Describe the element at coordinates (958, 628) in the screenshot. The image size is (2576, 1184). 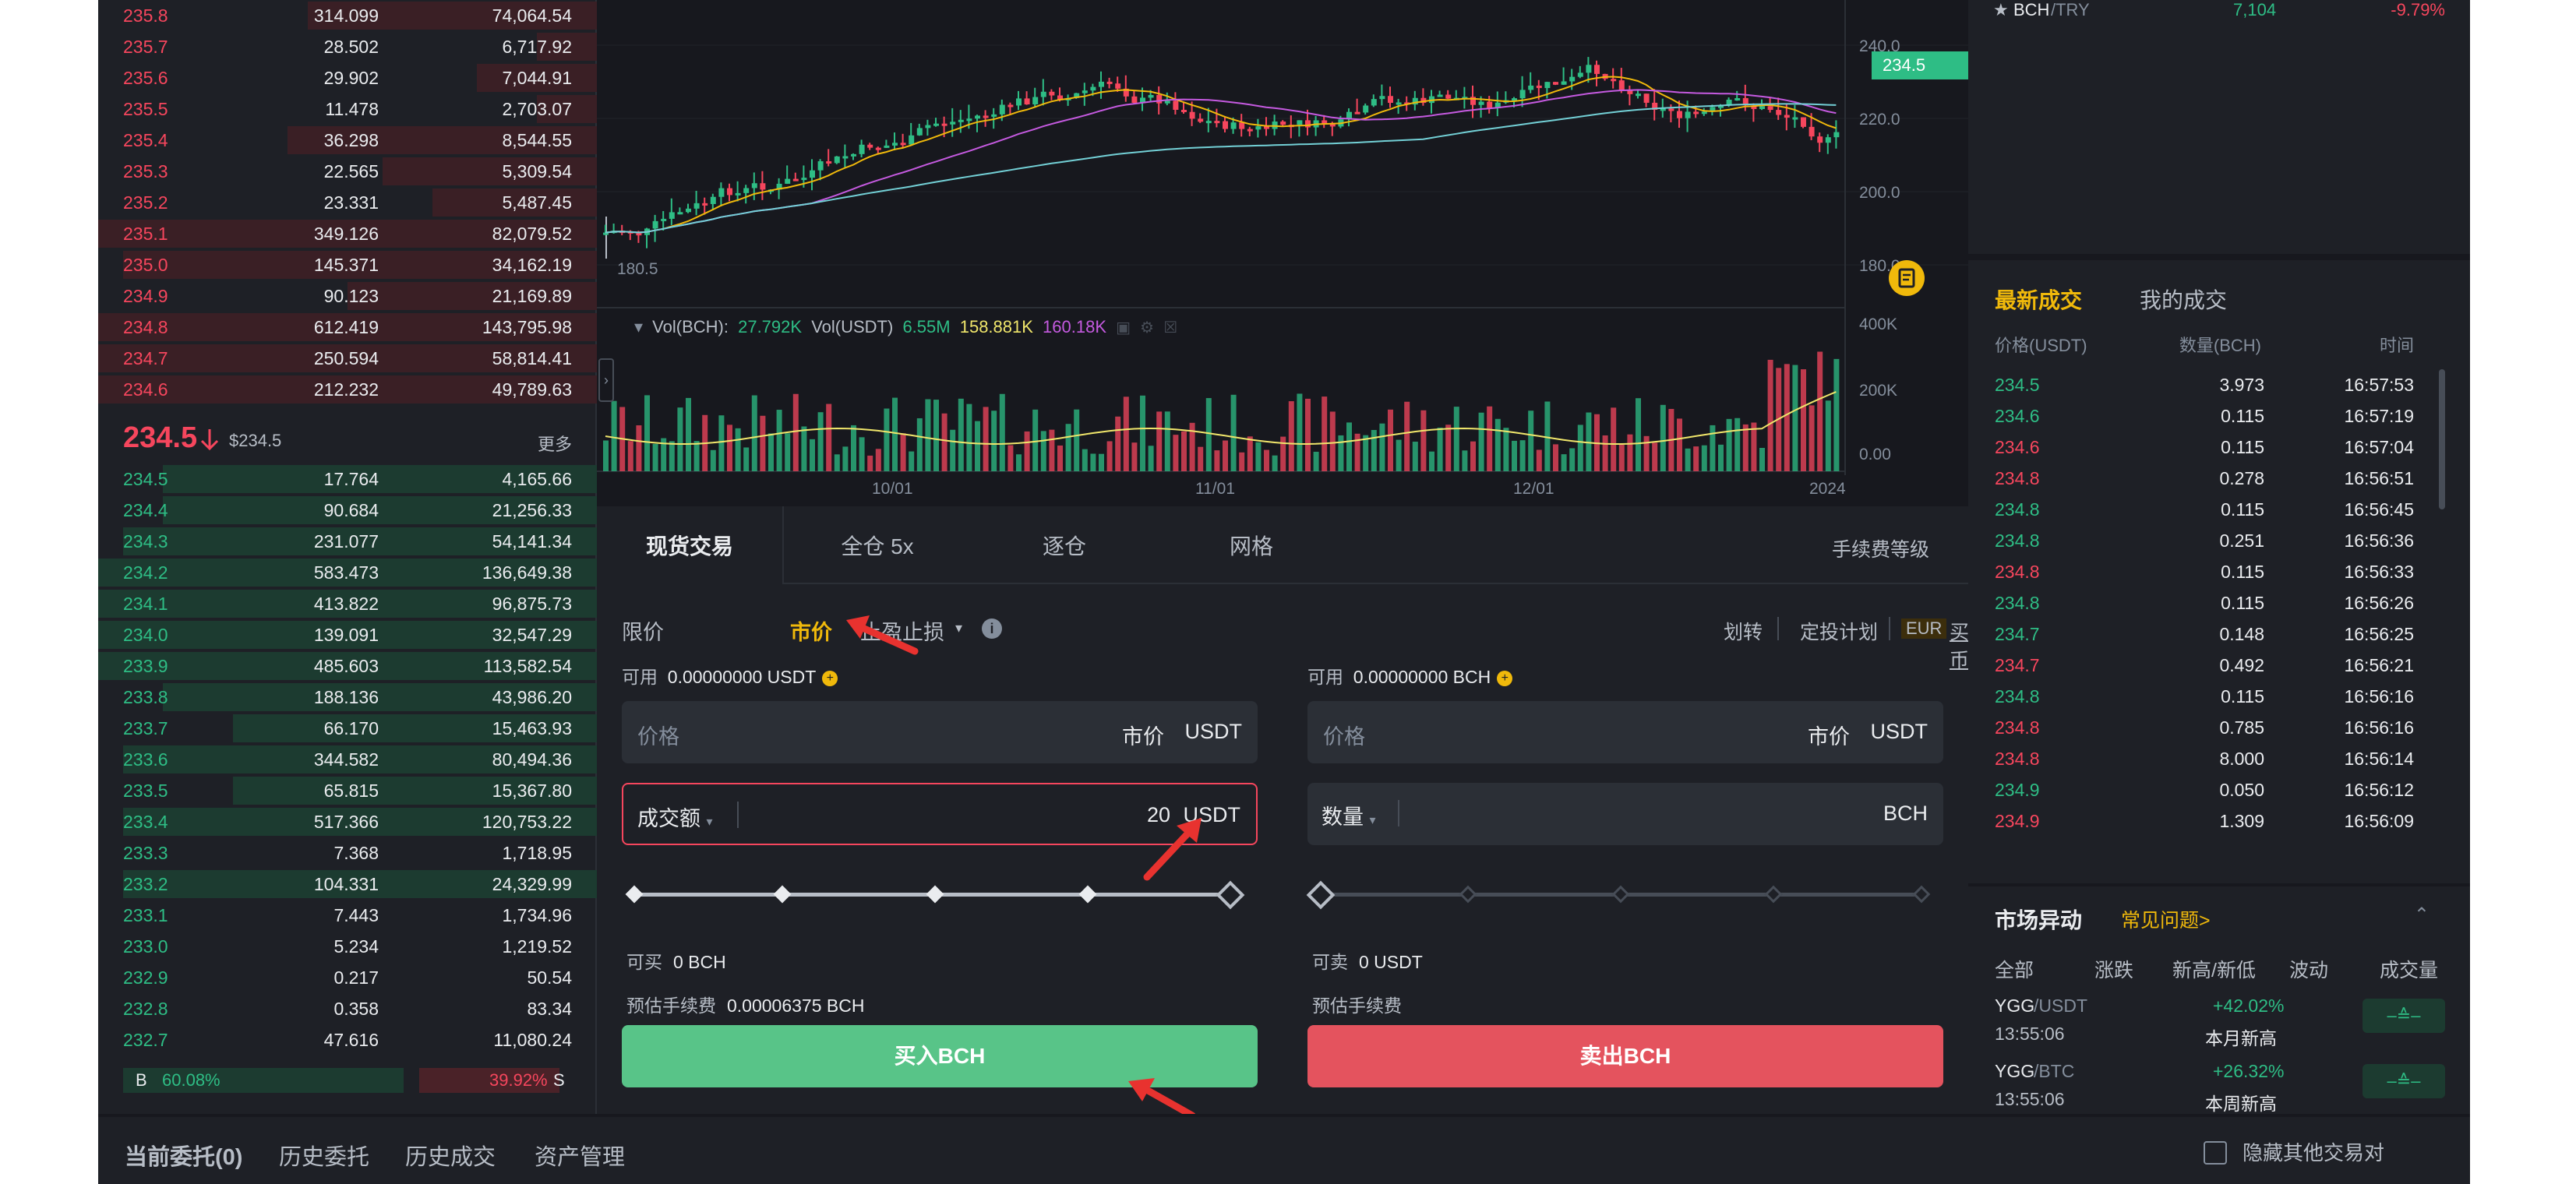
I see `chevron-down-icon: ▾` at that location.